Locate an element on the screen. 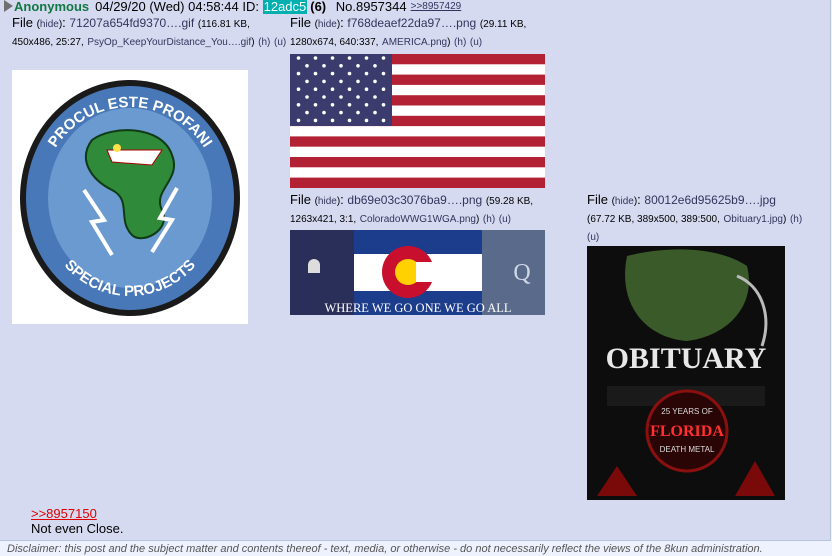 The width and height of the screenshot is (832, 556). american-flag-image is located at coordinates (417, 121).